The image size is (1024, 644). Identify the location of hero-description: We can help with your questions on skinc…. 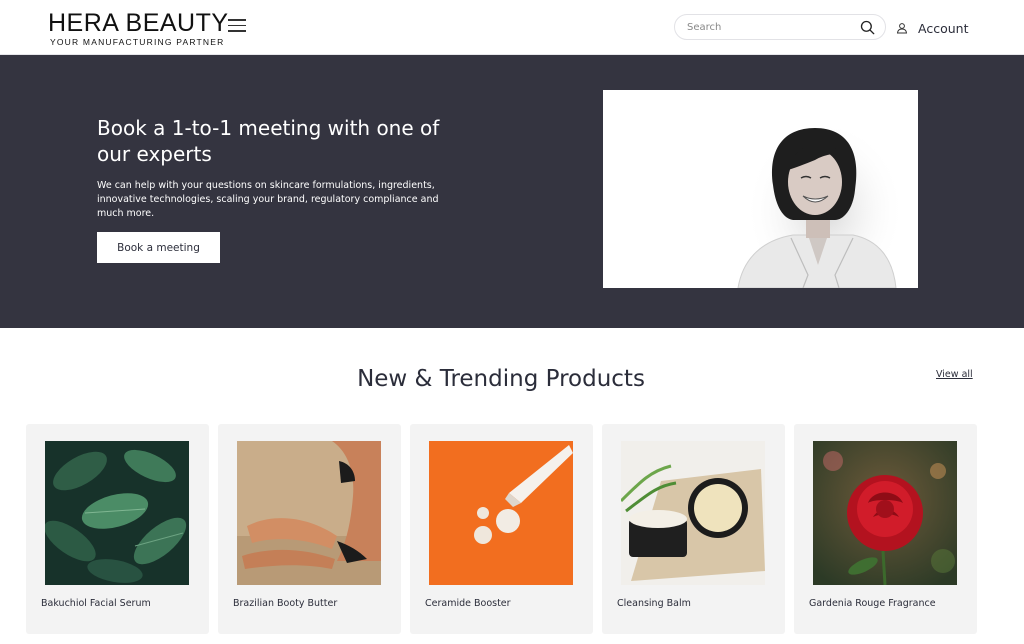
(268, 199).